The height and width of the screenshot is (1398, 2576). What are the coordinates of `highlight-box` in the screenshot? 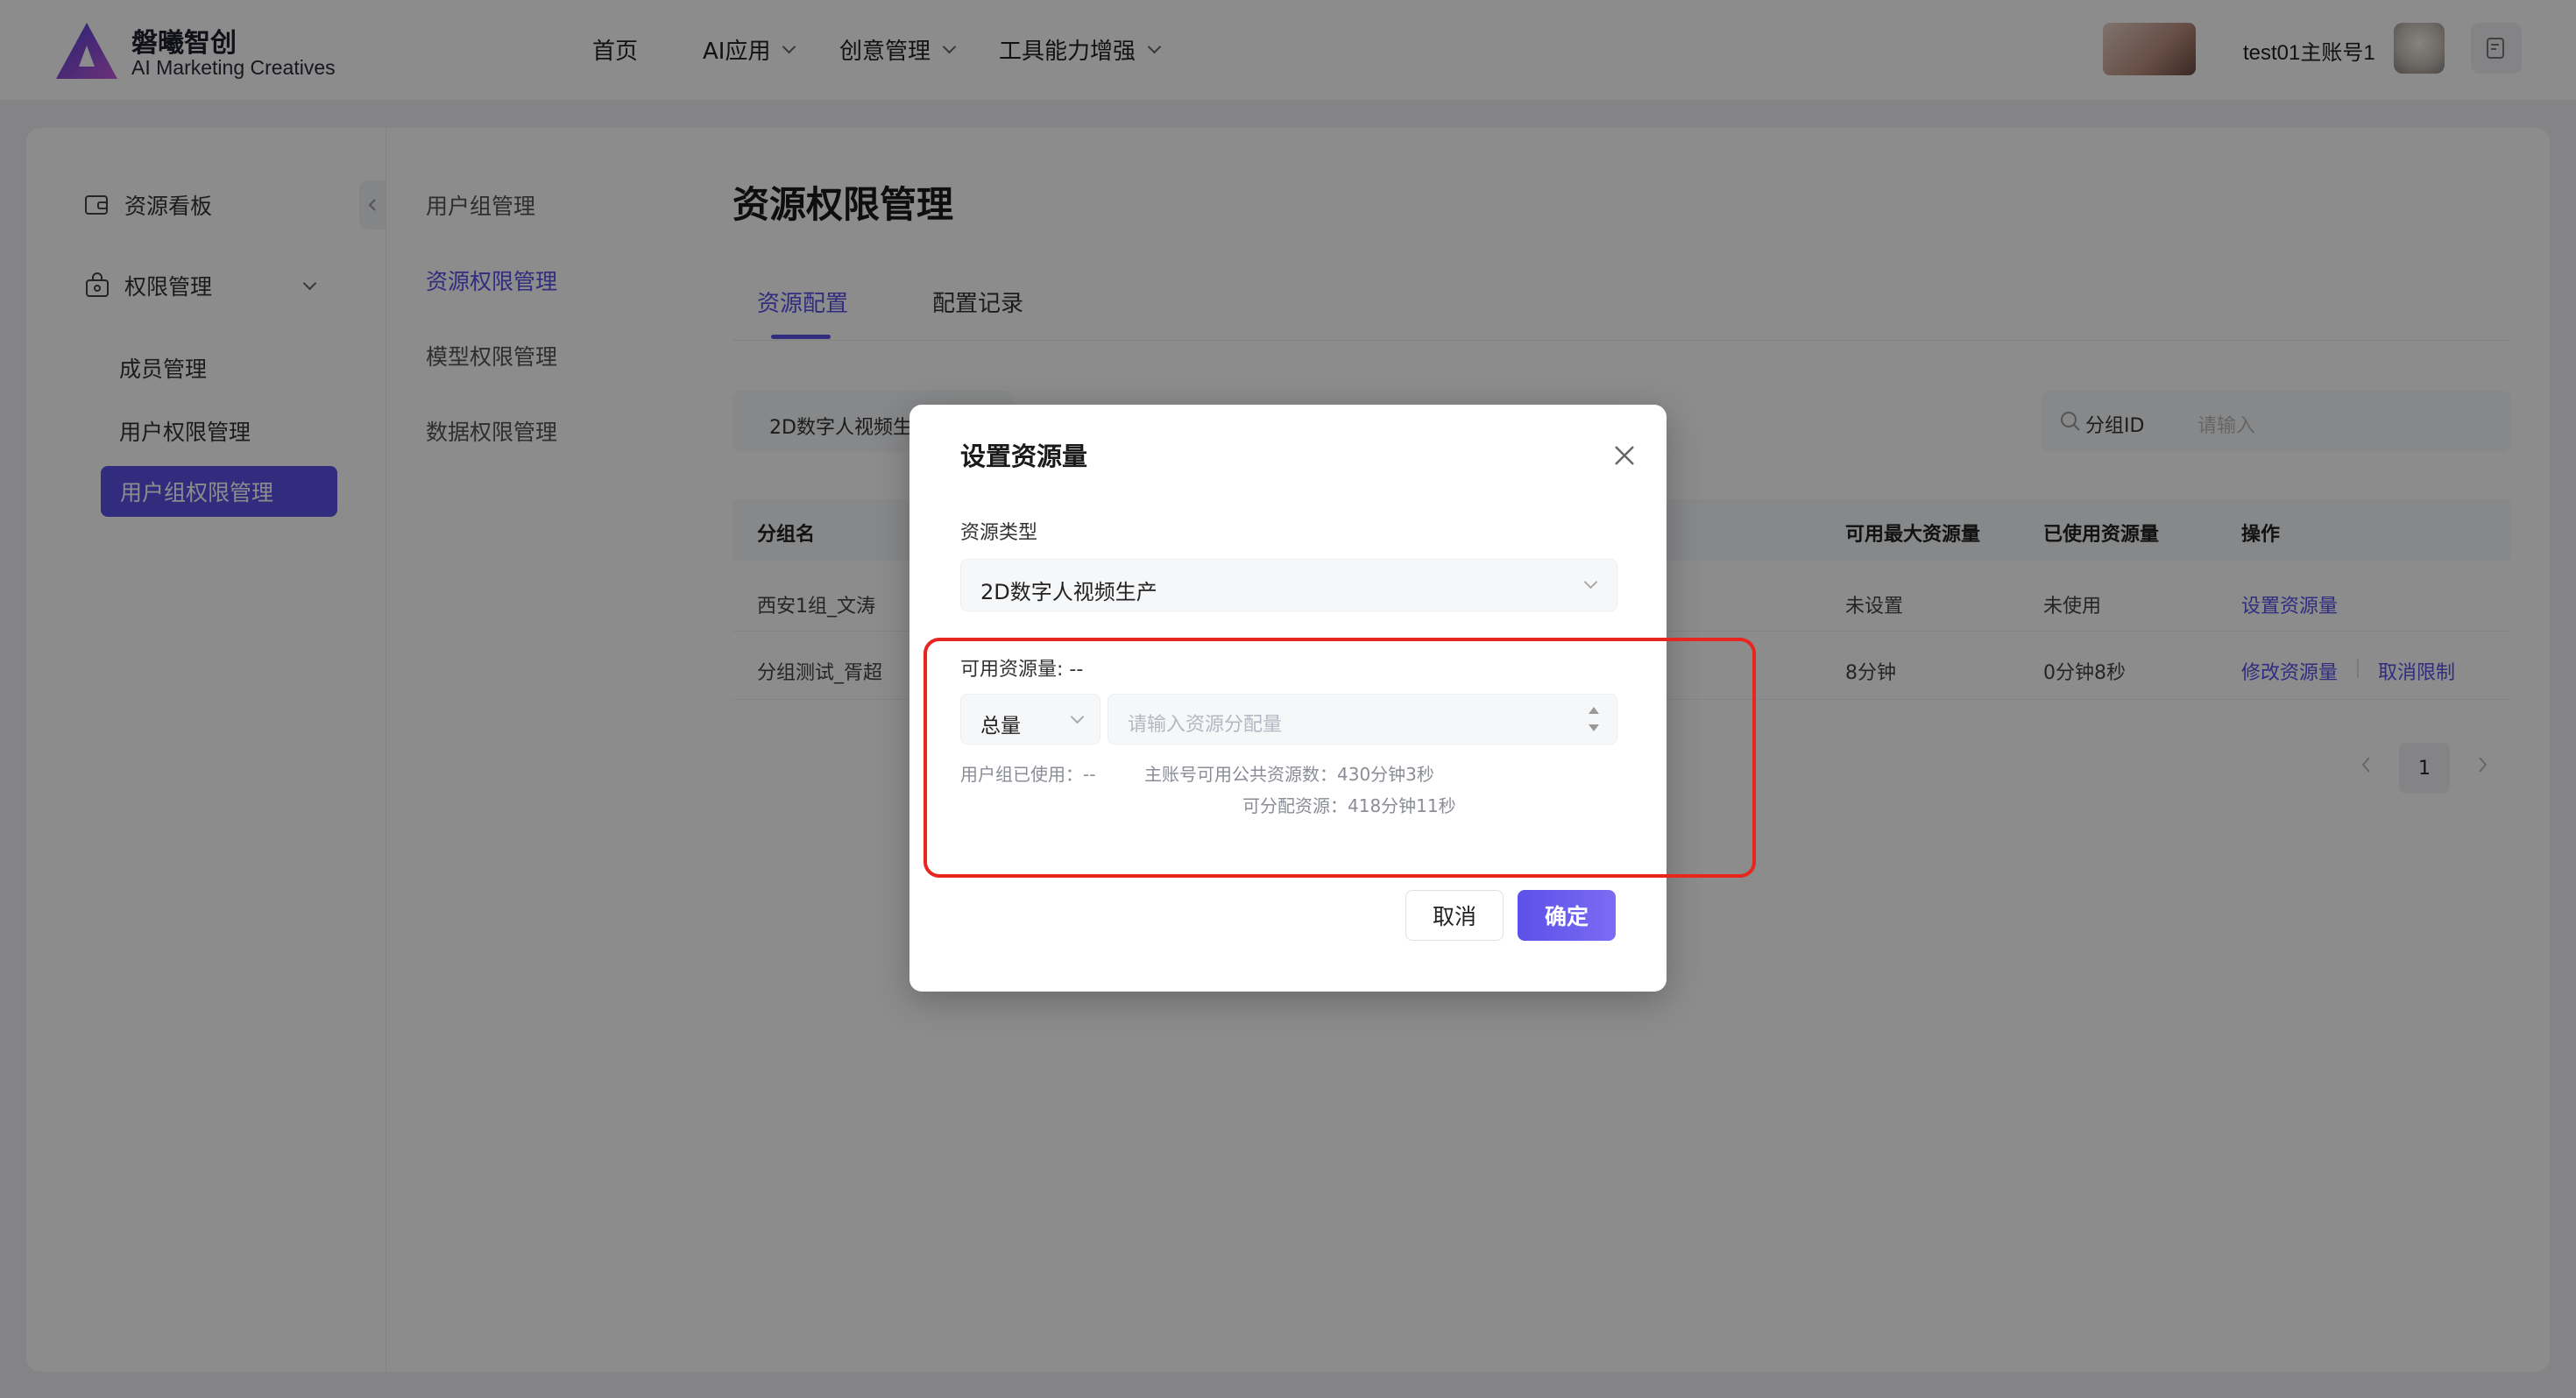 It's located at (1340, 758).